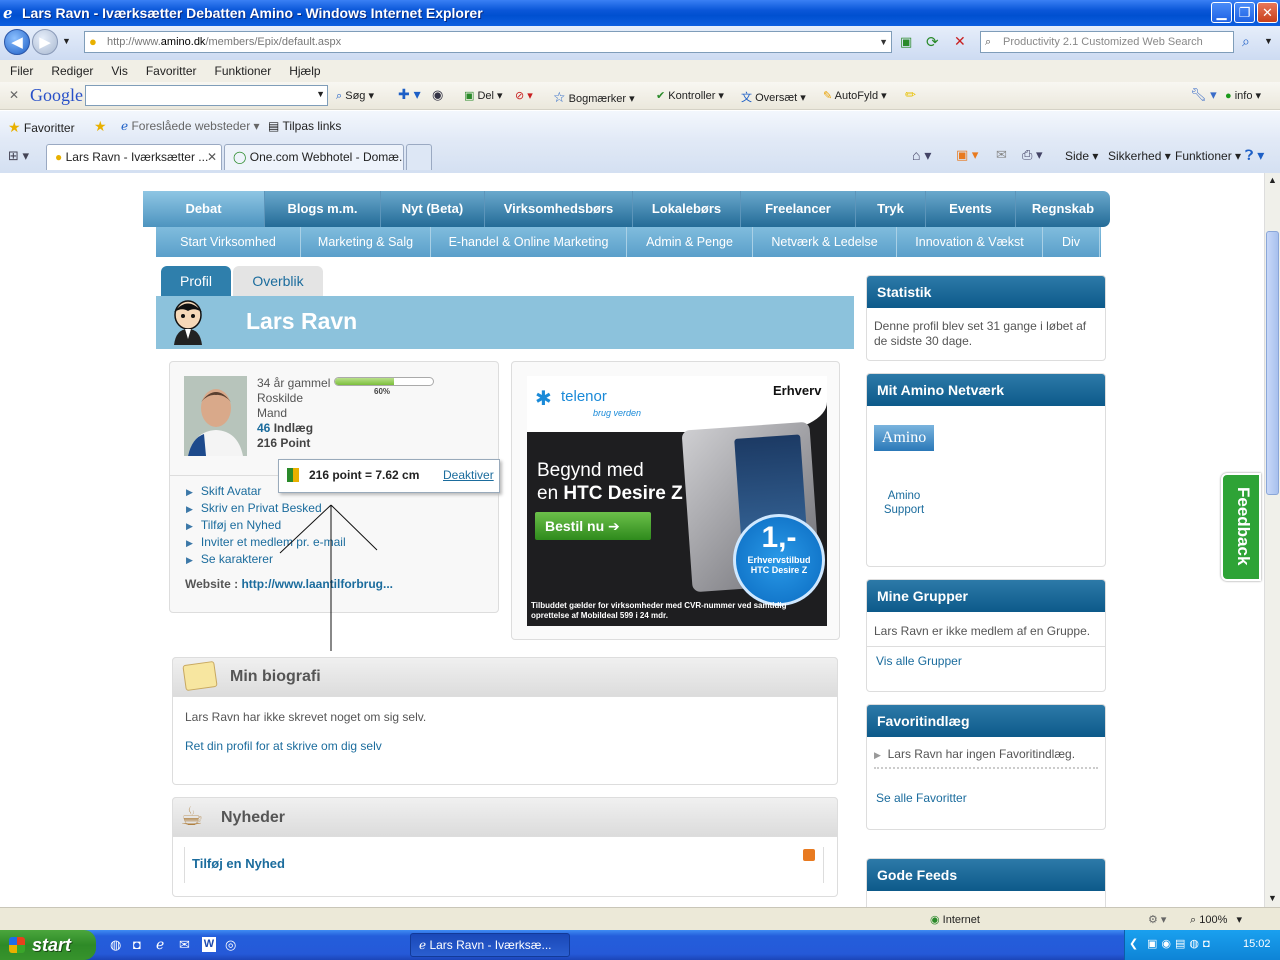  What do you see at coordinates (137, 944) in the screenshot?
I see `quicklaunch-camera-icon: ◘` at bounding box center [137, 944].